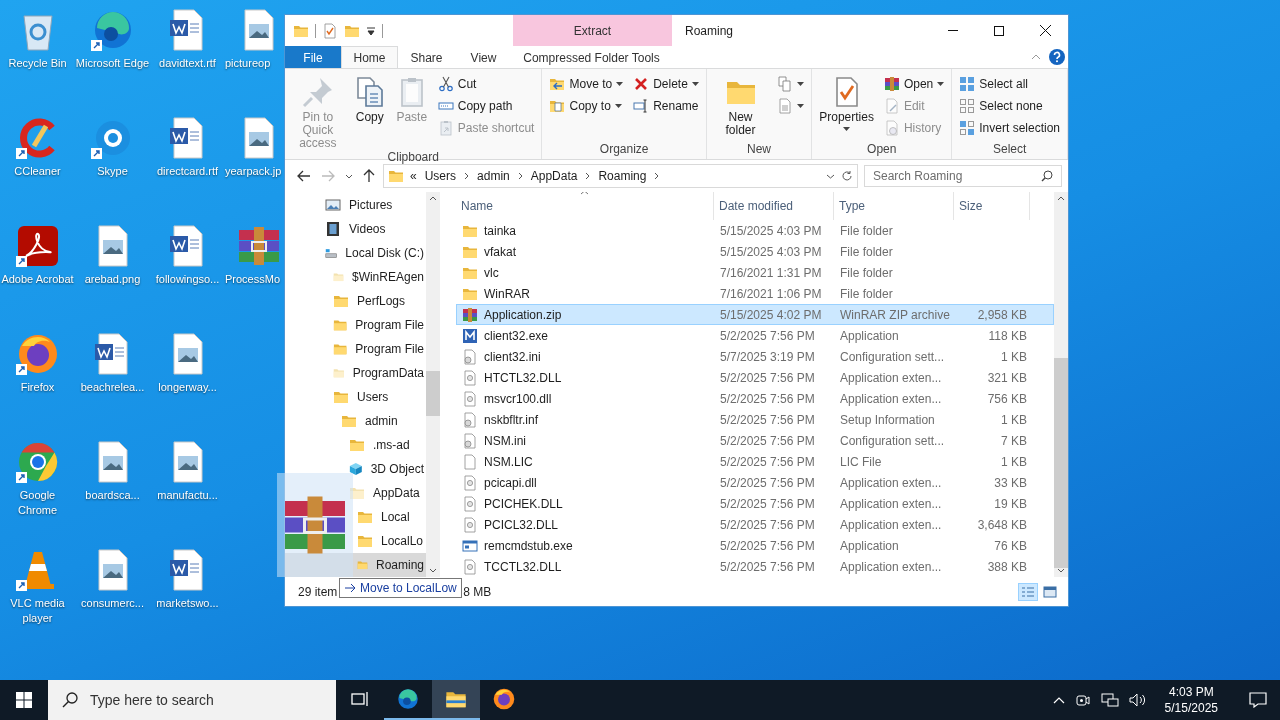 The width and height of the screenshot is (1280, 720). I want to click on ribbon-button: Delete, so click(666, 84).